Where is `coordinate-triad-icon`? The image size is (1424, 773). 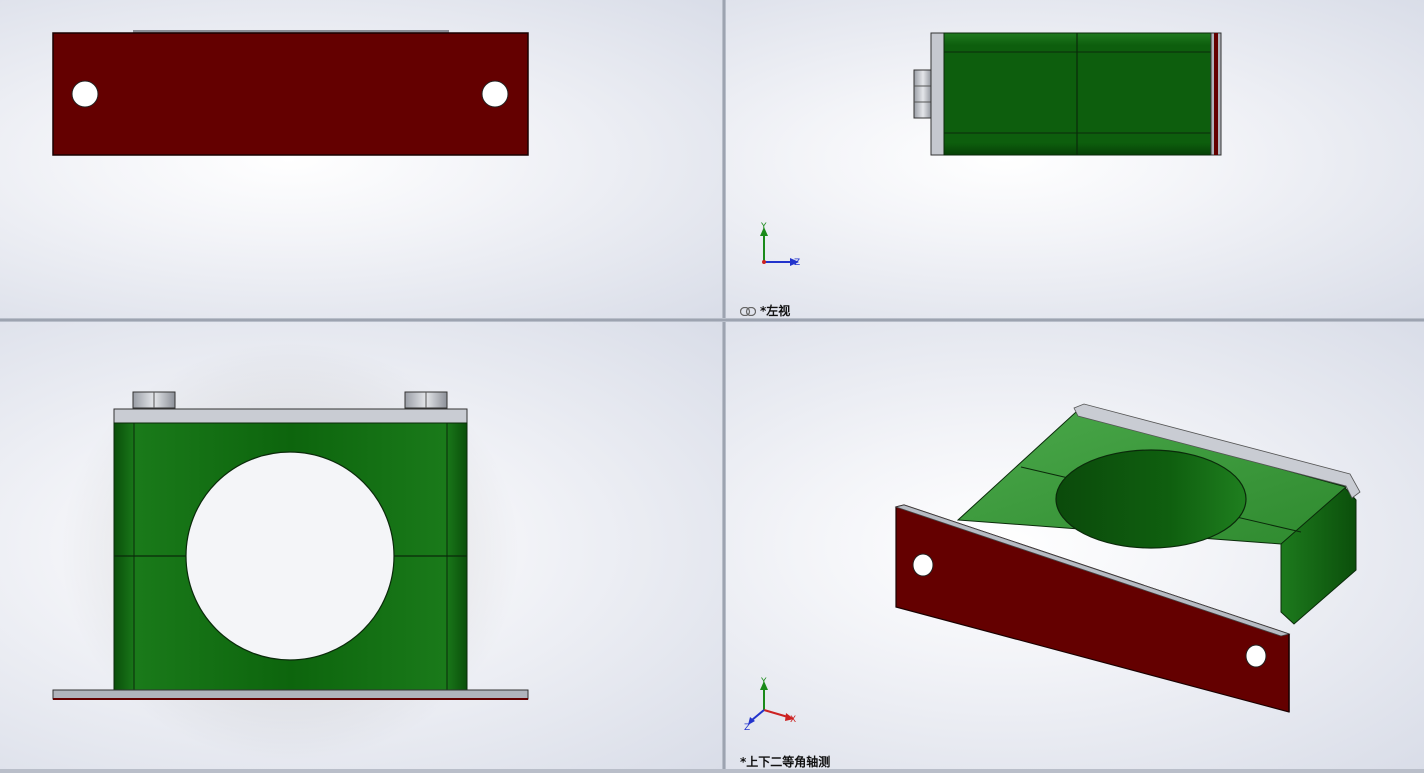
coordinate-triad-icon is located at coordinates (771, 703).